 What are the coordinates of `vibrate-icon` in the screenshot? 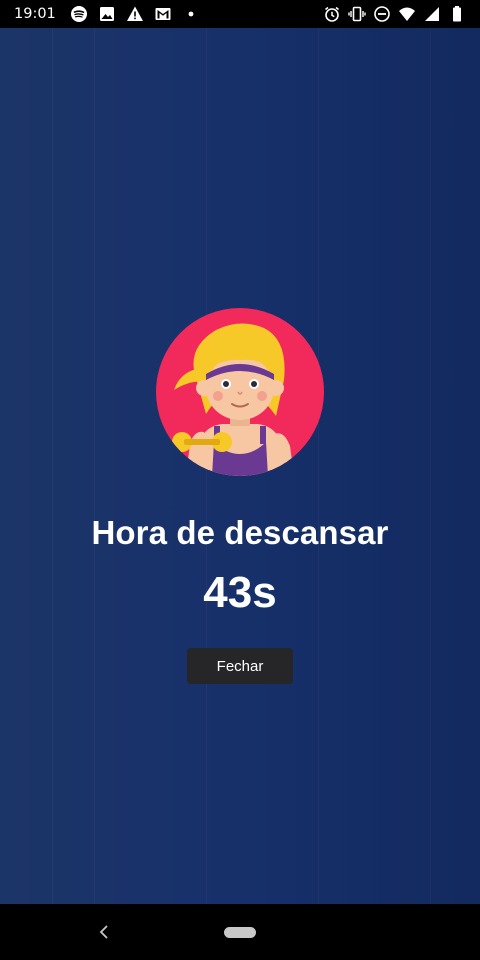 It's located at (357, 14).